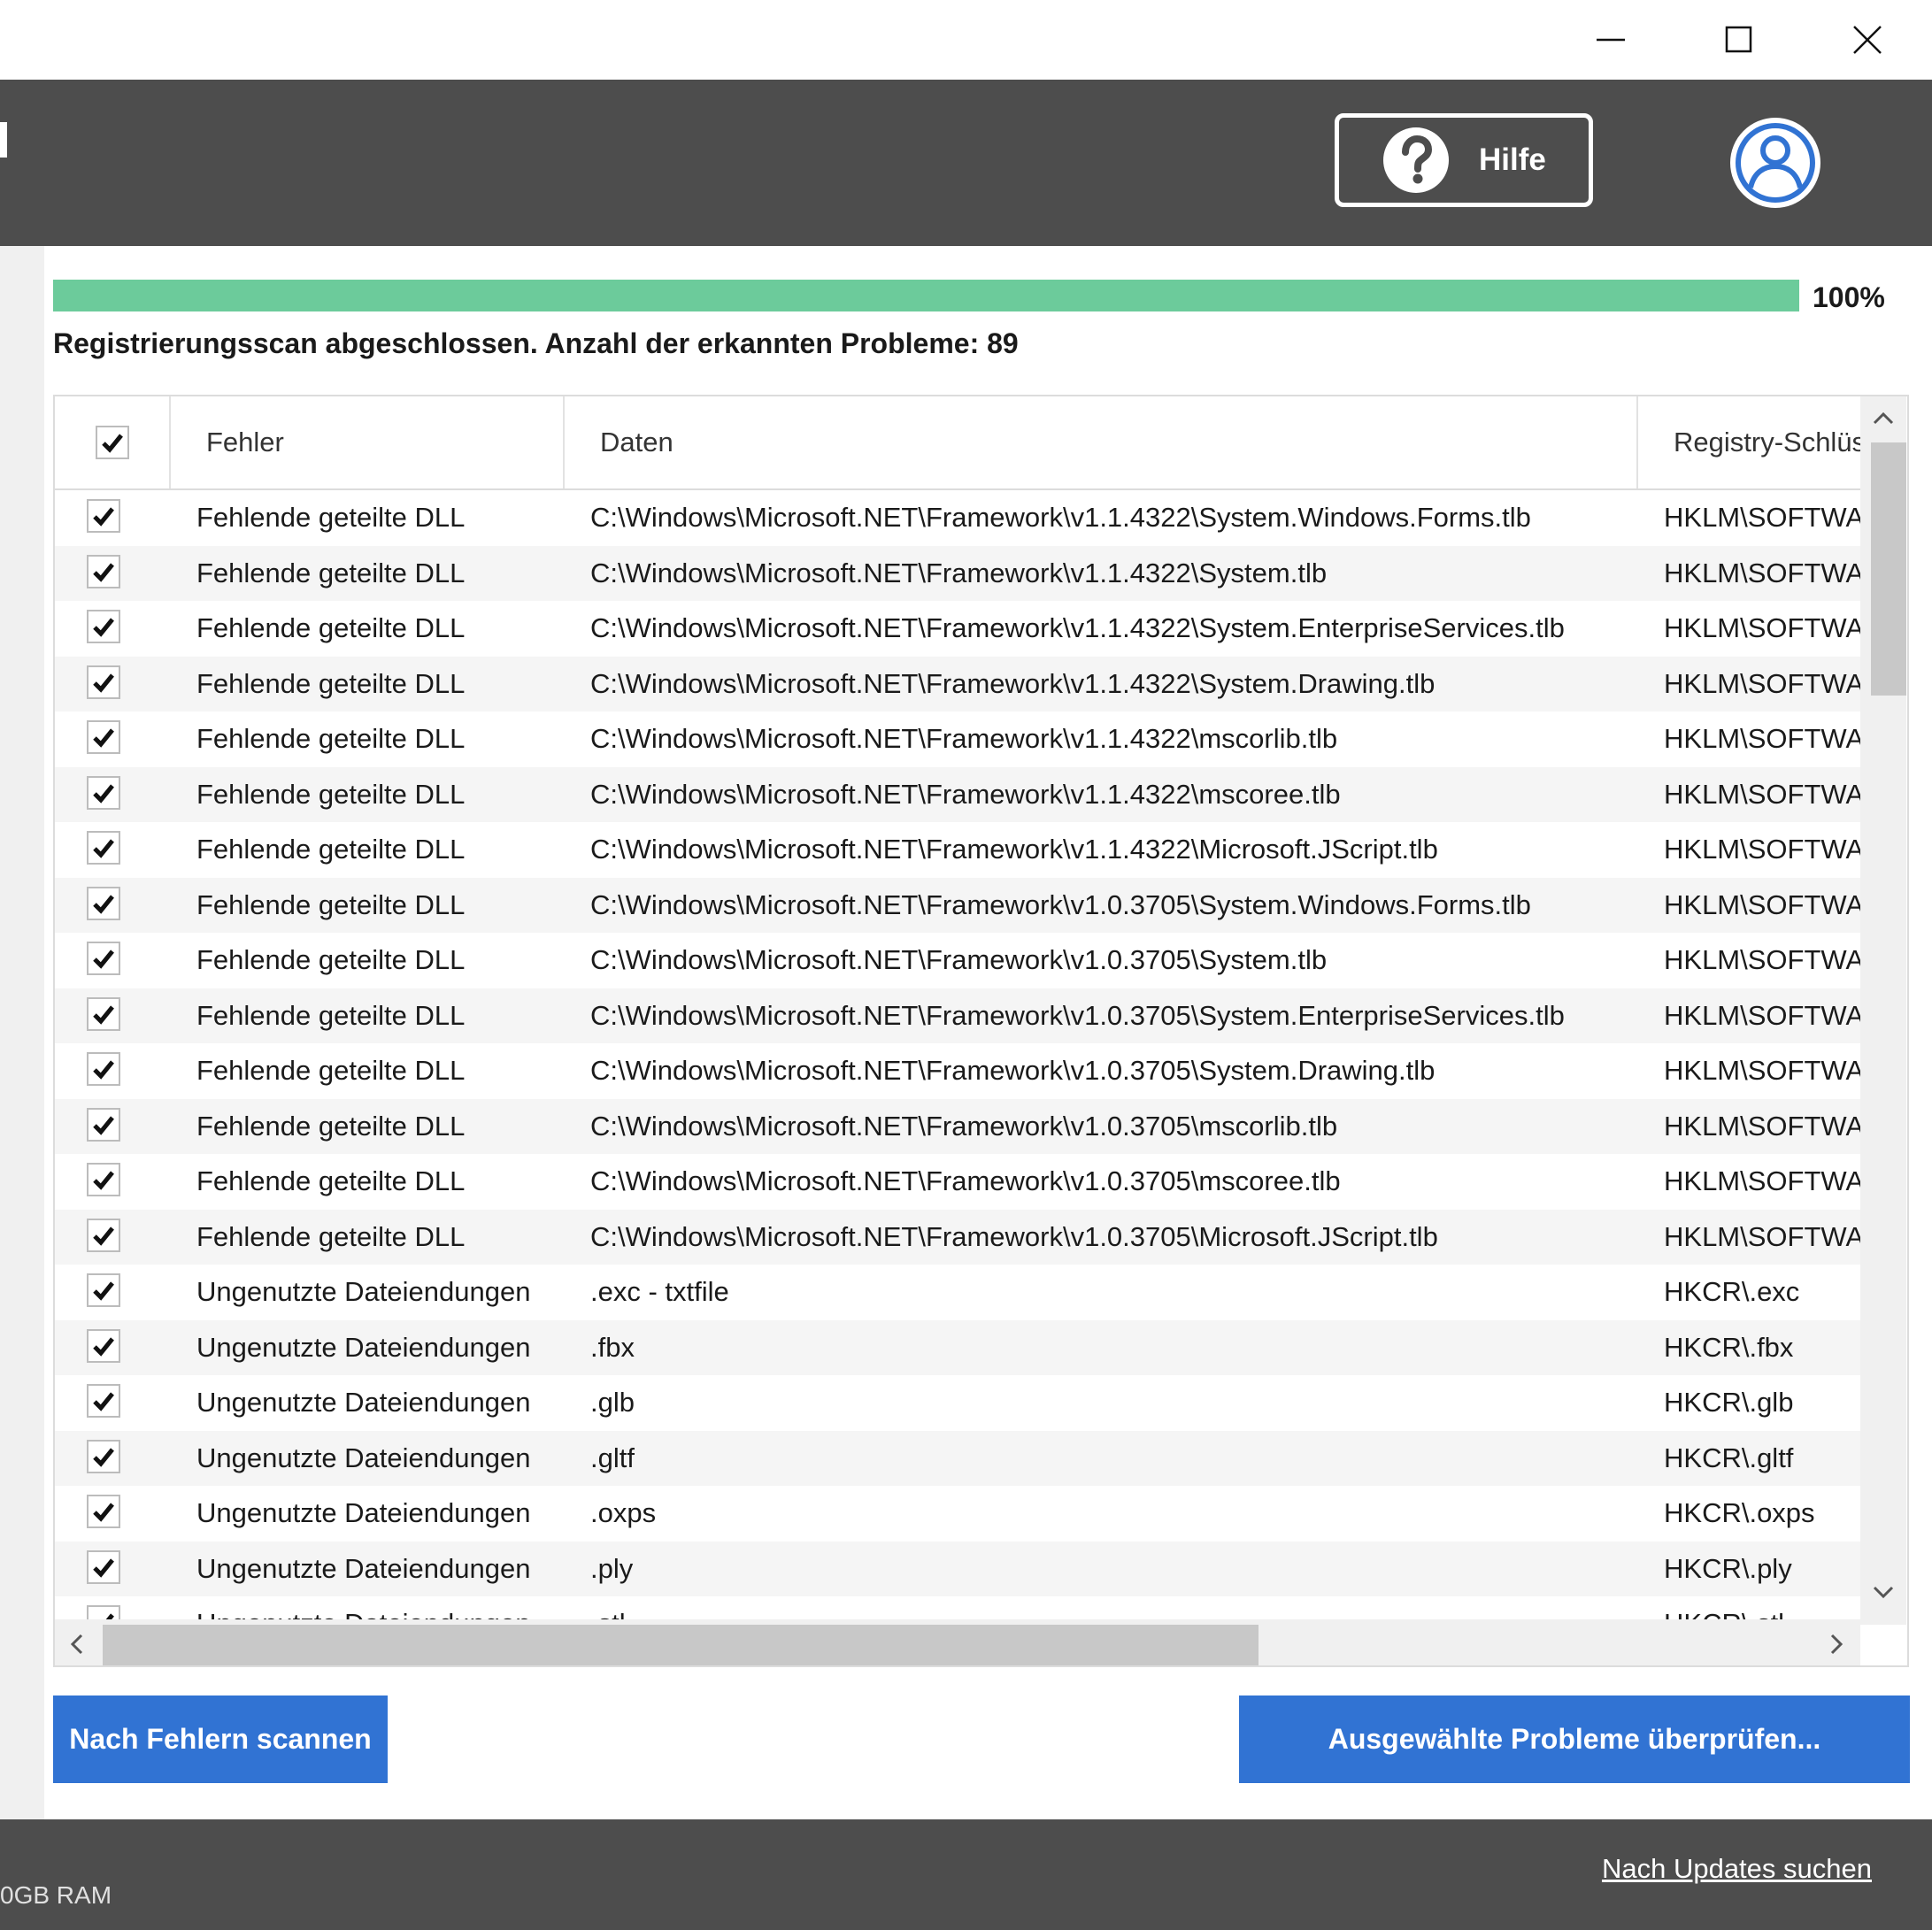 The image size is (1932, 1930). I want to click on help-button: Hilfe, so click(1464, 160).